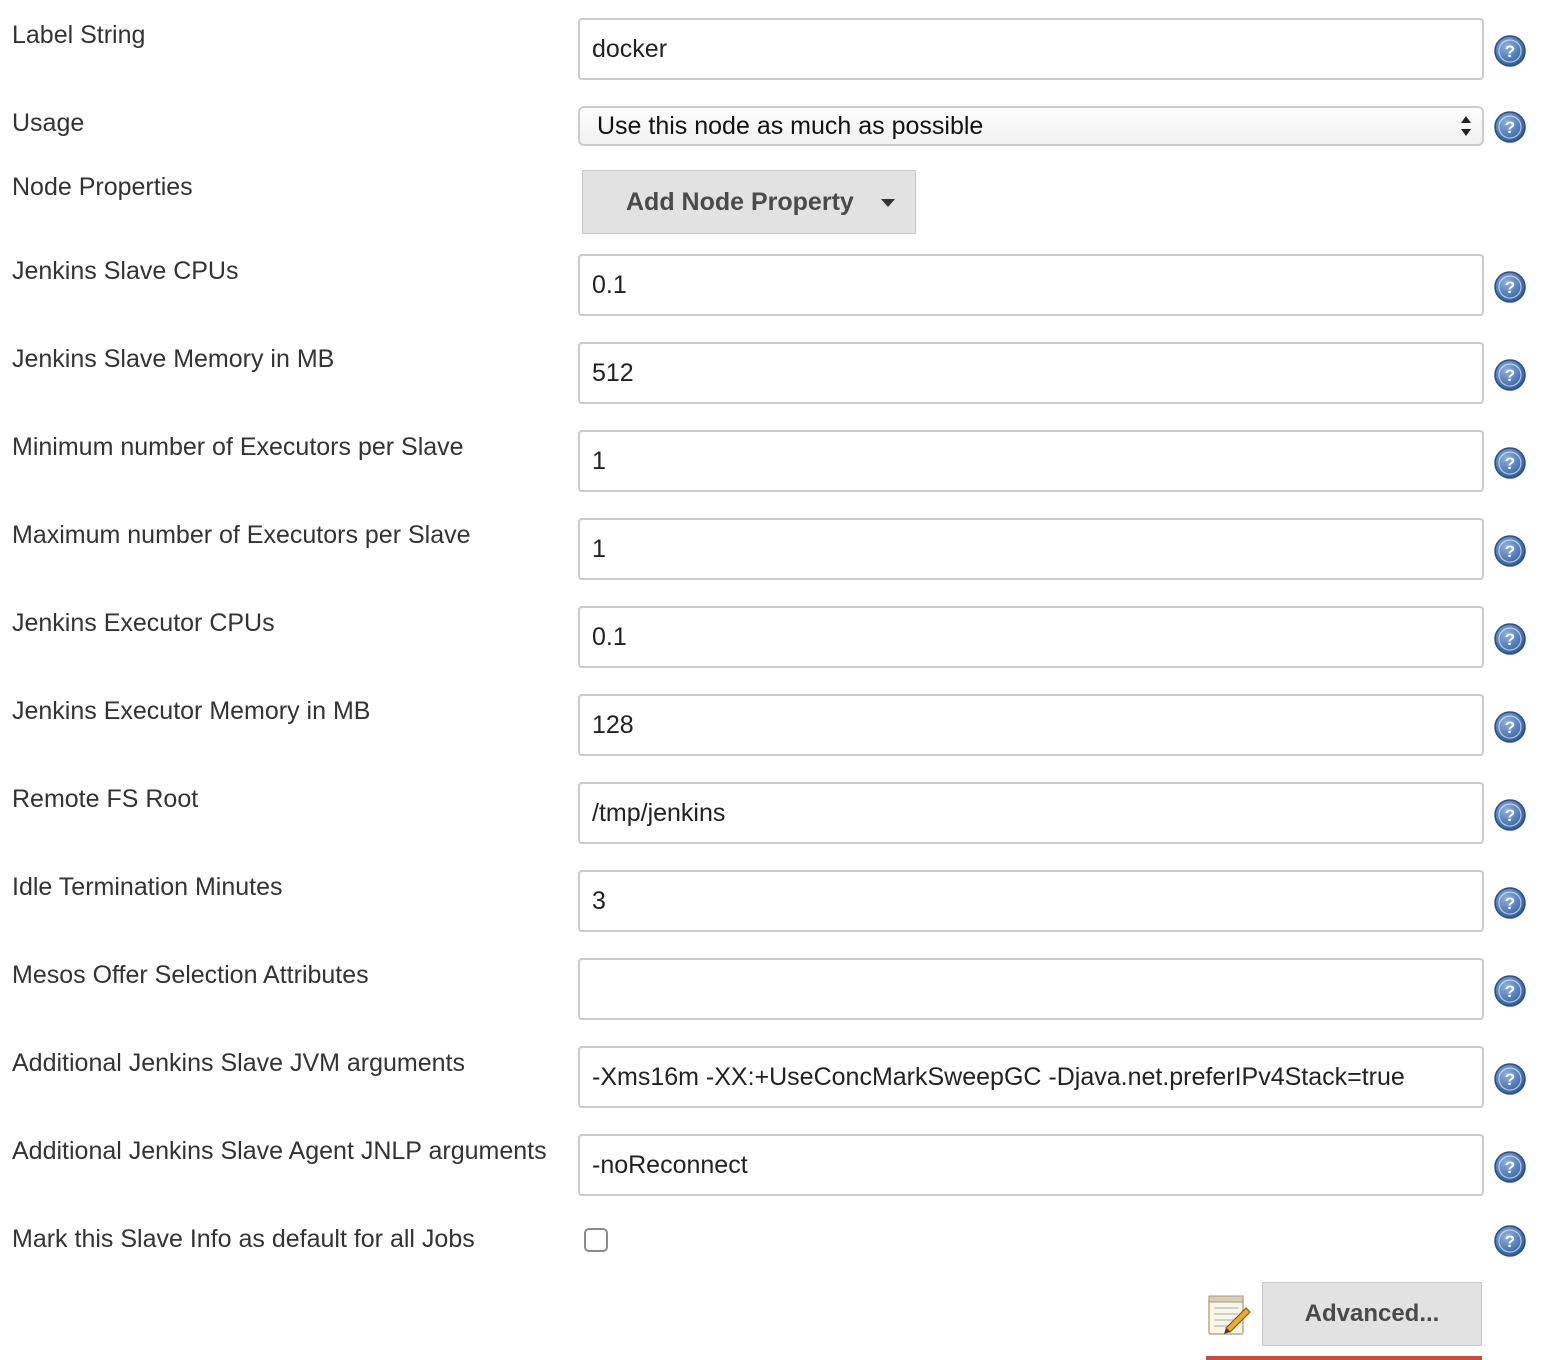 The height and width of the screenshot is (1360, 1548). Describe the element at coordinates (1031, 49) in the screenshot. I see `label-string-input` at that location.